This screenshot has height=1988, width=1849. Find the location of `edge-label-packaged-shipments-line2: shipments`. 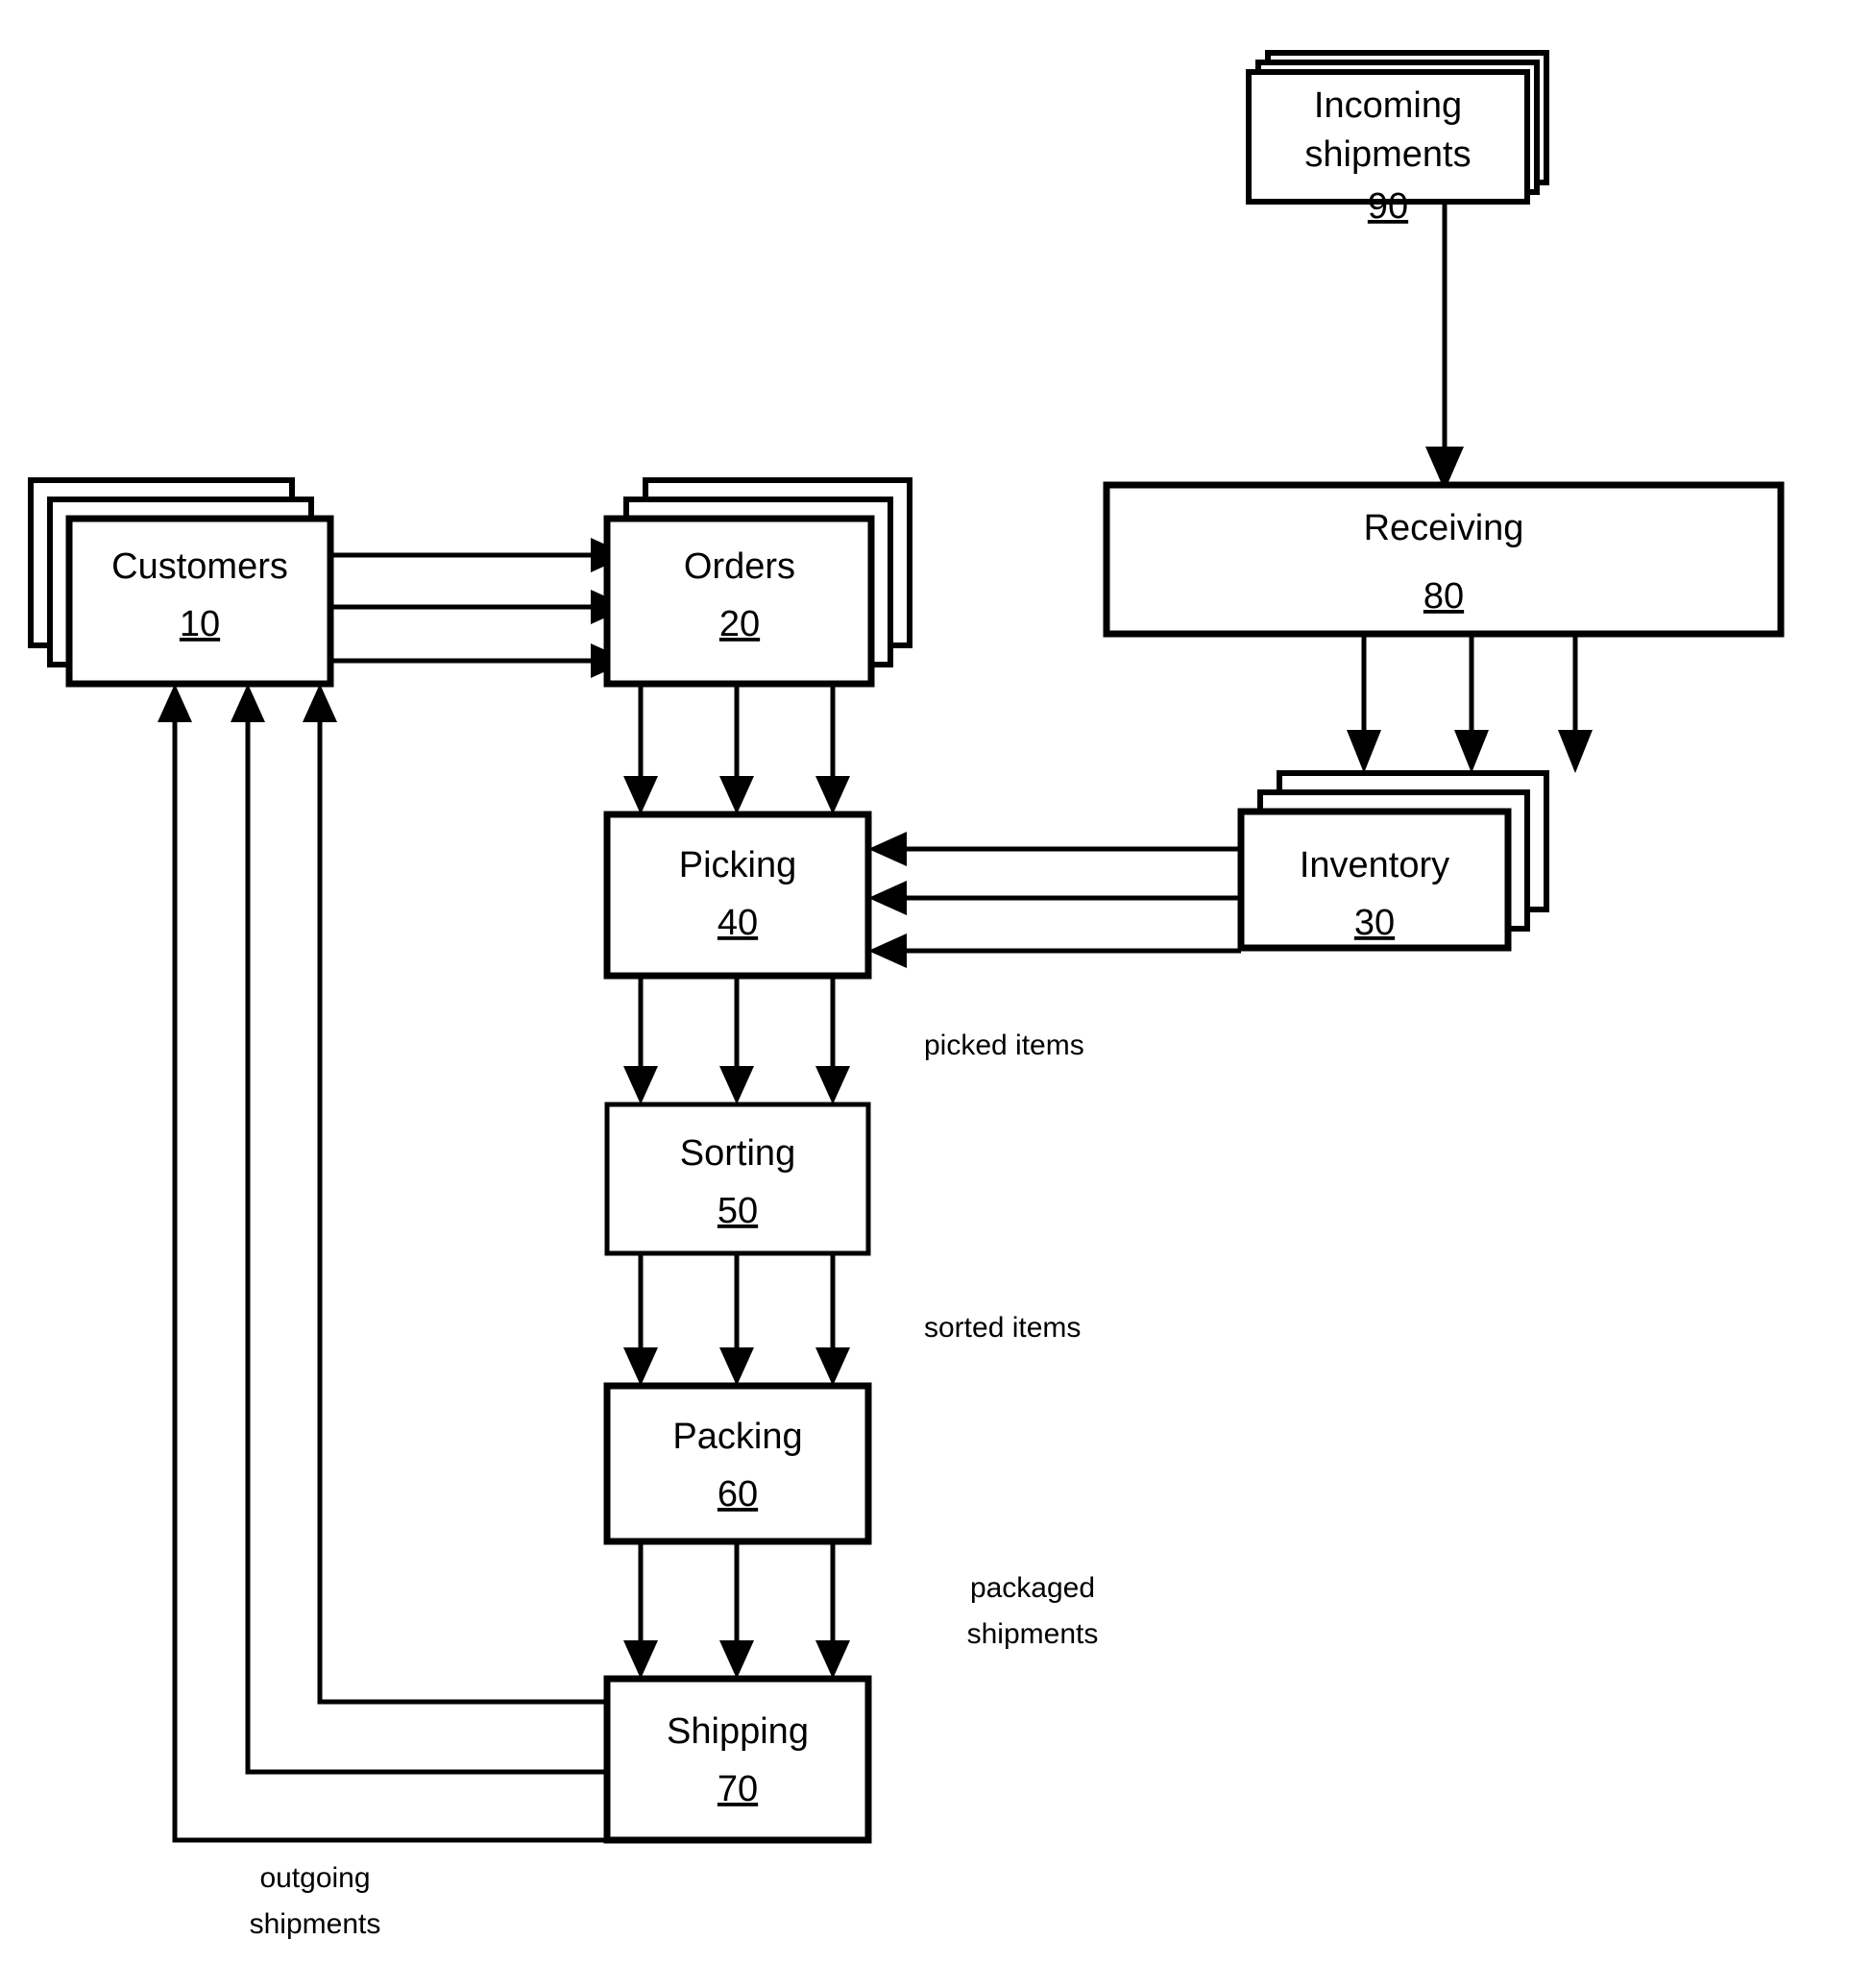

edge-label-packaged-shipments-line2: shipments is located at coordinates (1033, 1634).